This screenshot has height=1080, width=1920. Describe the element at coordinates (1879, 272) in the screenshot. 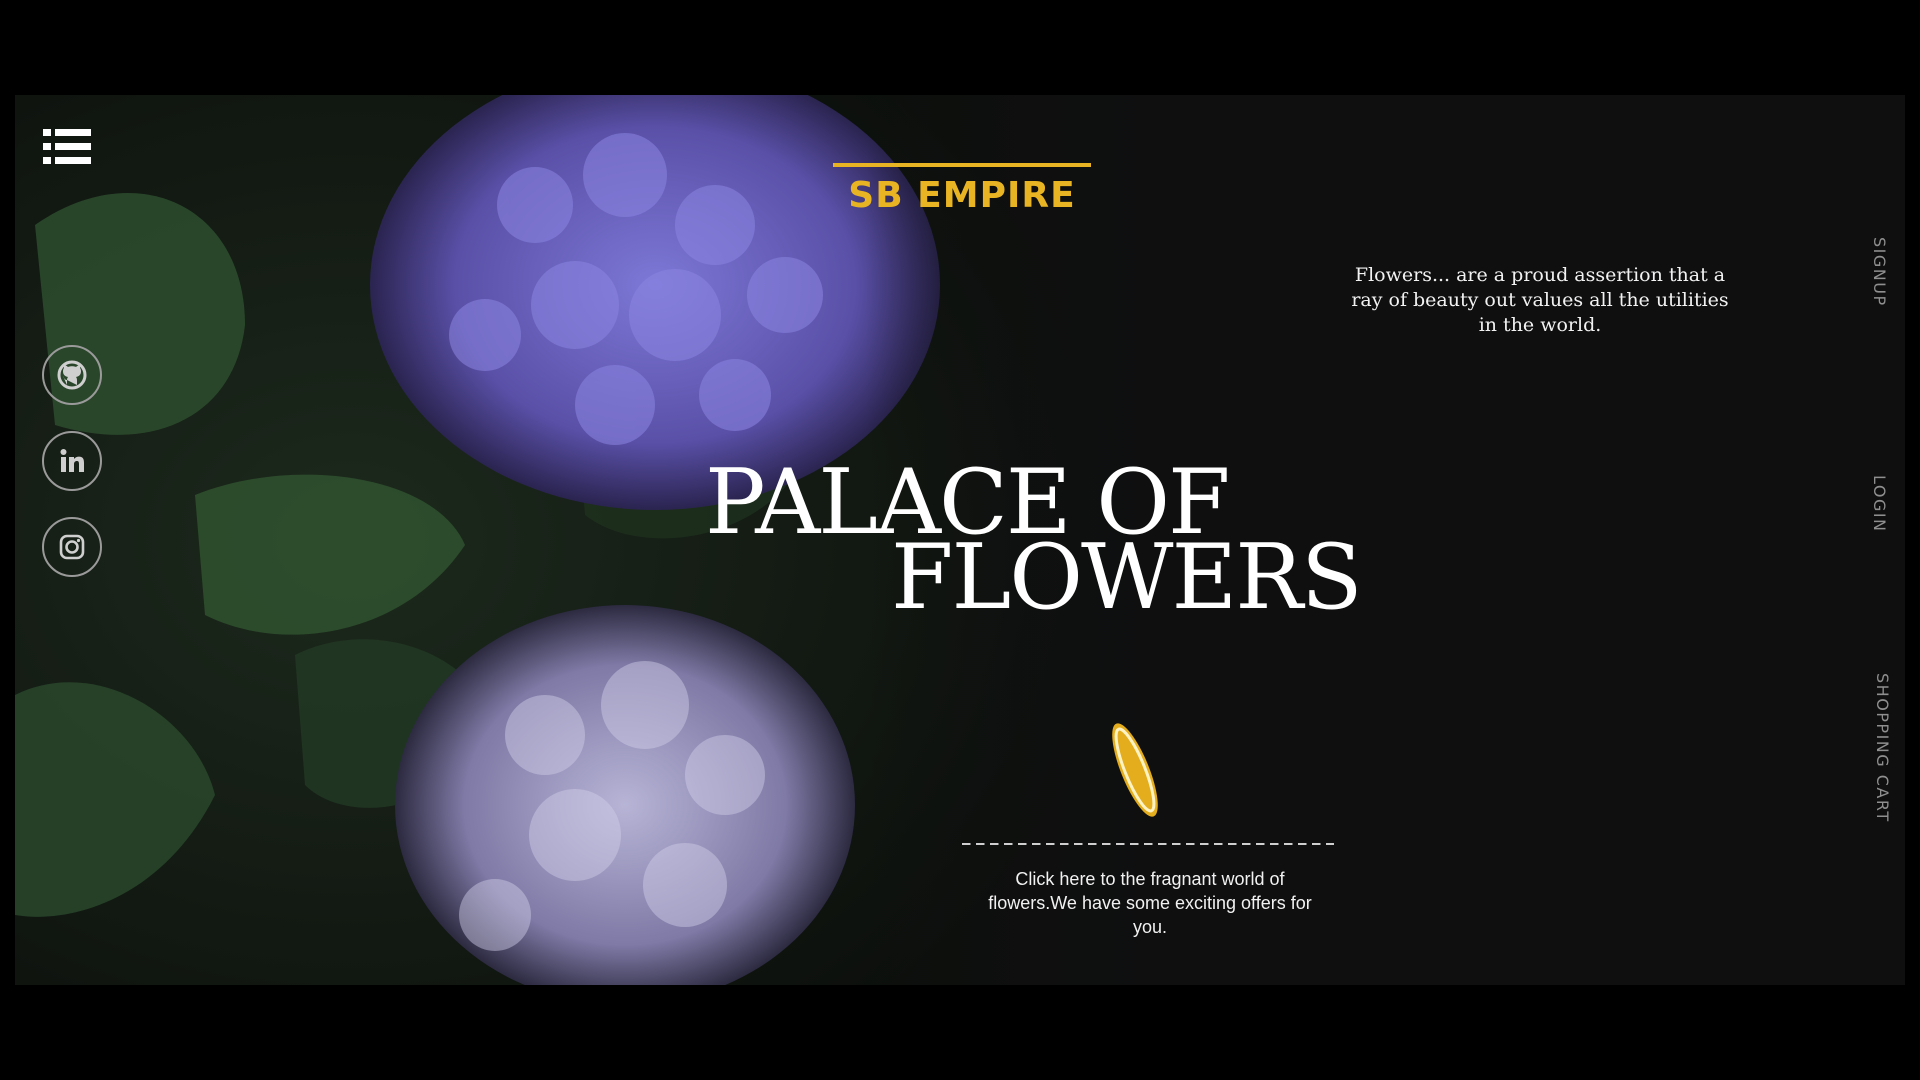

I see `signup-link: SIGNUP` at that location.